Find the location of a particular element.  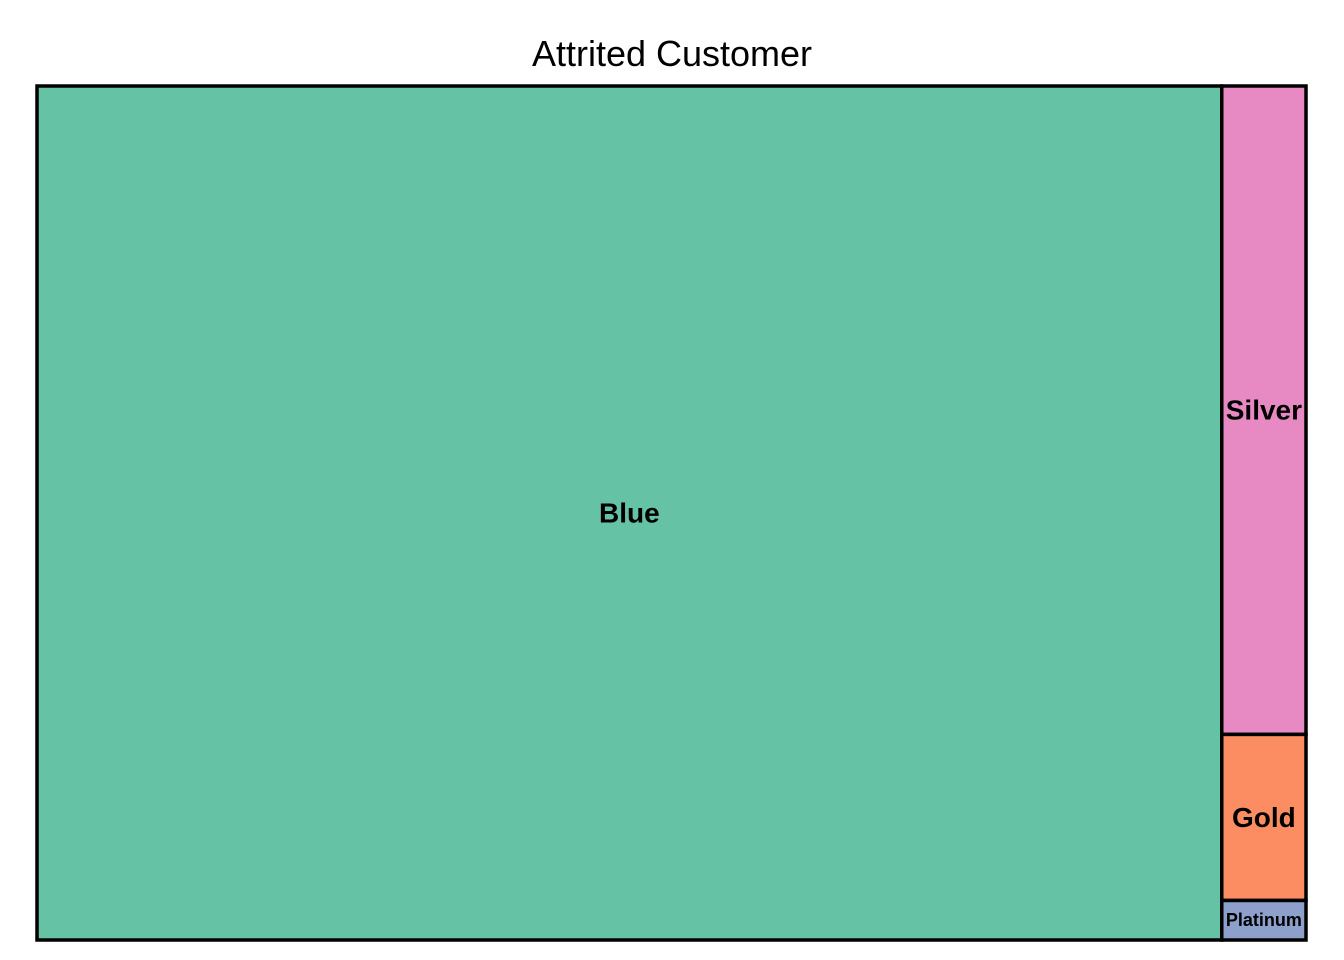

chart-title: Attrited Customer is located at coordinates (672, 53).